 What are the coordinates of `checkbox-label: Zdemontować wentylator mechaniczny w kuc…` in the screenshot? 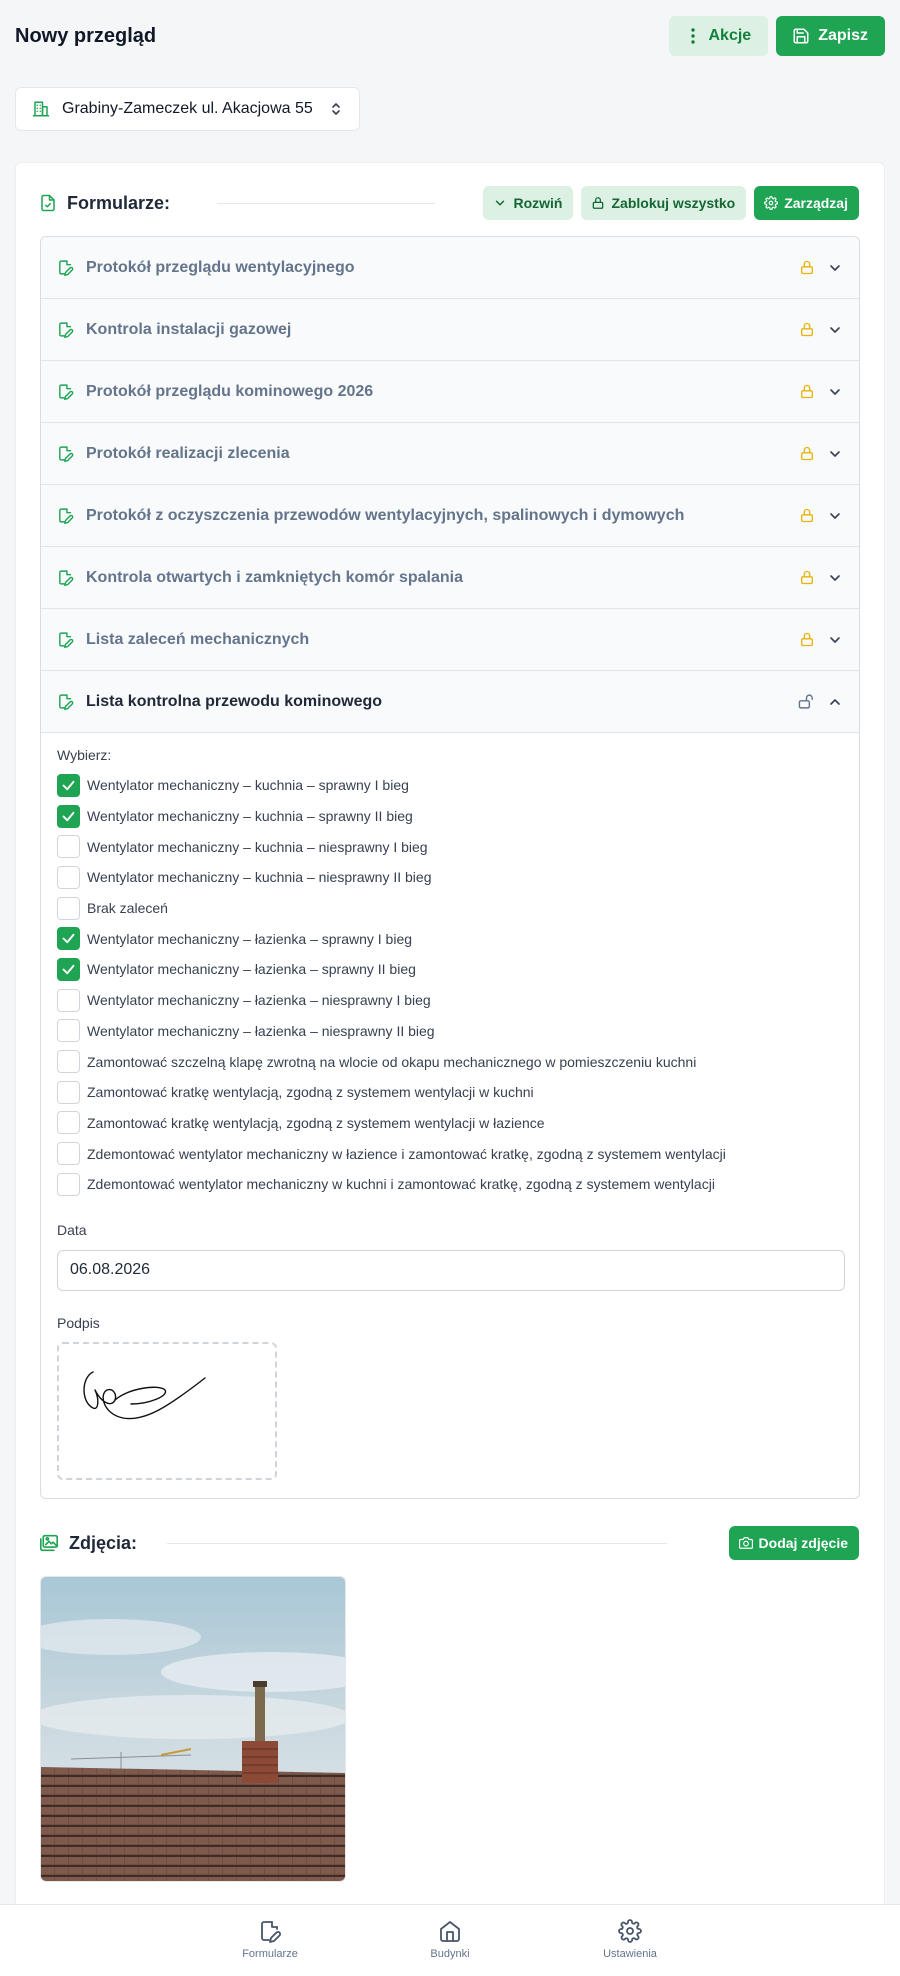 It's located at (401, 1184).